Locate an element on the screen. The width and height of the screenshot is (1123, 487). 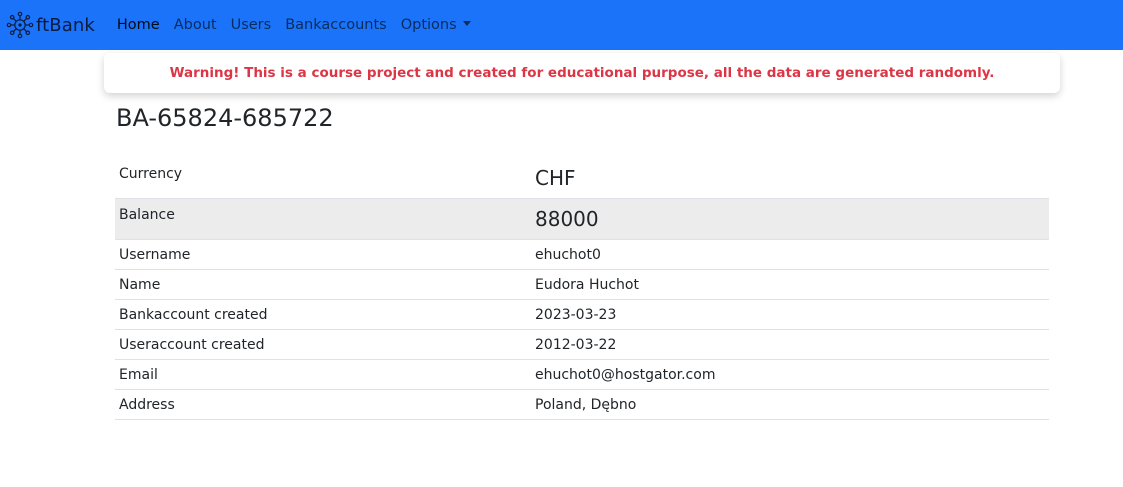
table-row: Bankaccount created 2023-03-23 is located at coordinates (582, 314).